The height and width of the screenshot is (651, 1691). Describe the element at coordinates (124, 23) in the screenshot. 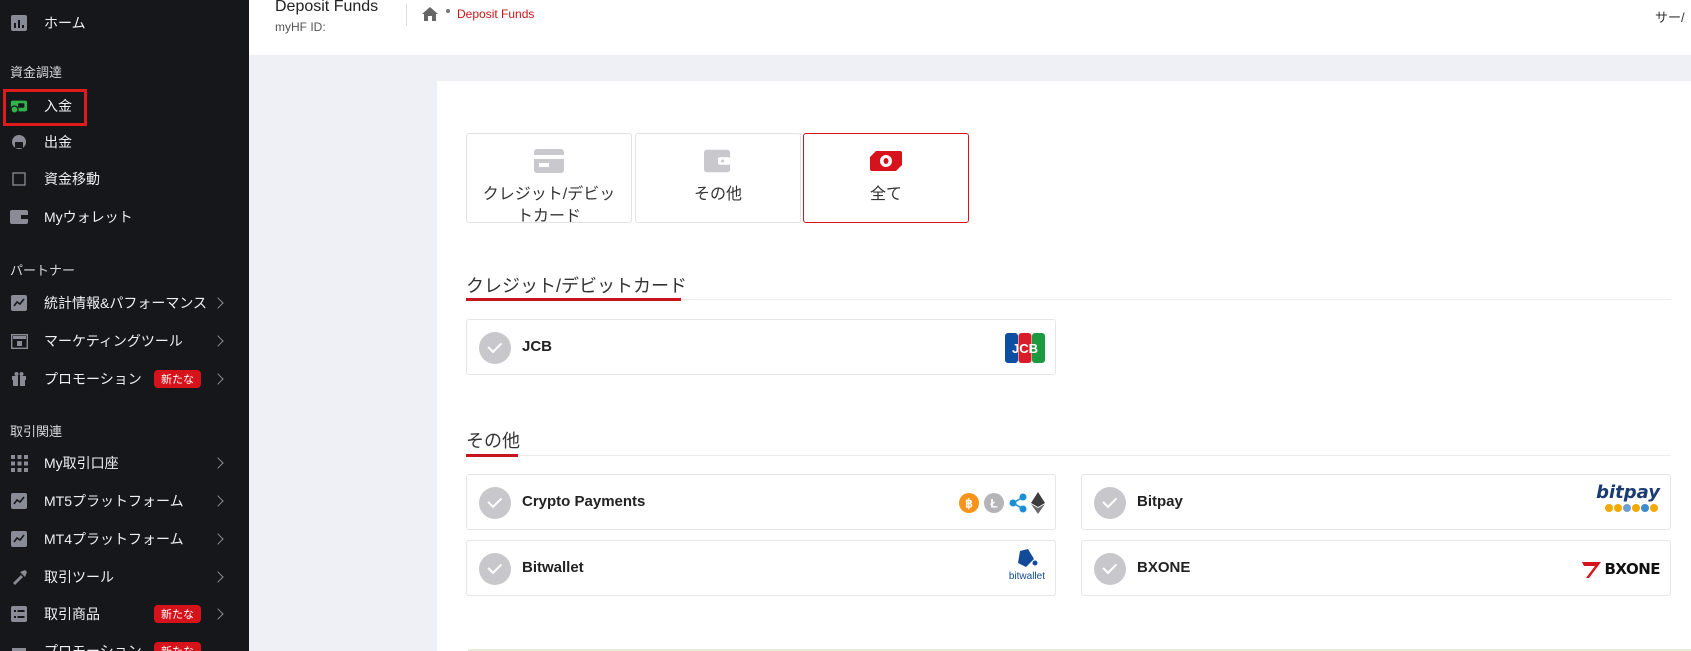

I see `sidebar-item-home: ホーム` at that location.